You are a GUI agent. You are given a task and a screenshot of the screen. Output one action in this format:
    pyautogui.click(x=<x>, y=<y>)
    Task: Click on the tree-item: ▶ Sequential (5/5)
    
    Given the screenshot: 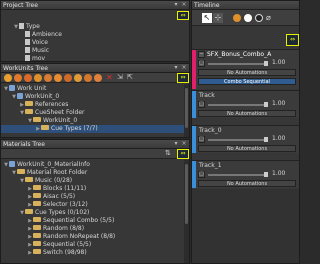 What is the action you would take?
    pyautogui.click(x=95, y=245)
    